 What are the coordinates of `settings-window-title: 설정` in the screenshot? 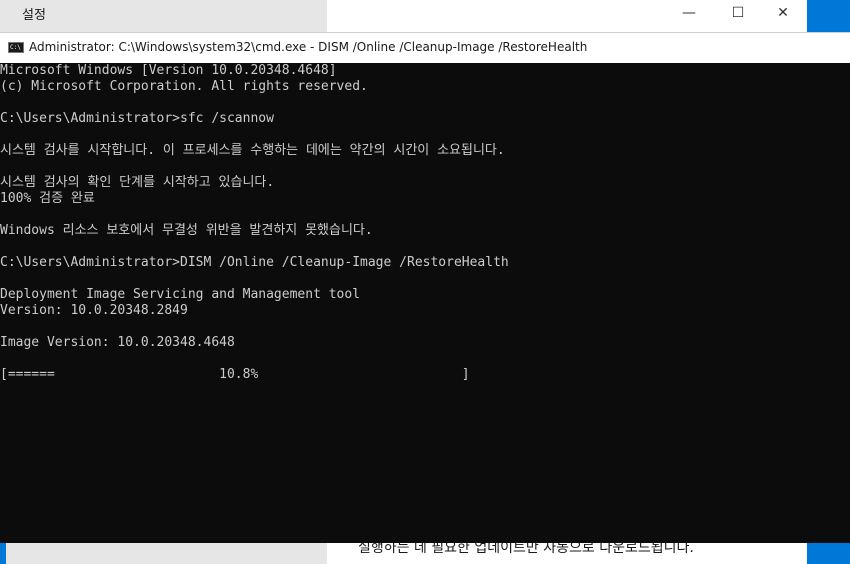 It's located at (34, 15).